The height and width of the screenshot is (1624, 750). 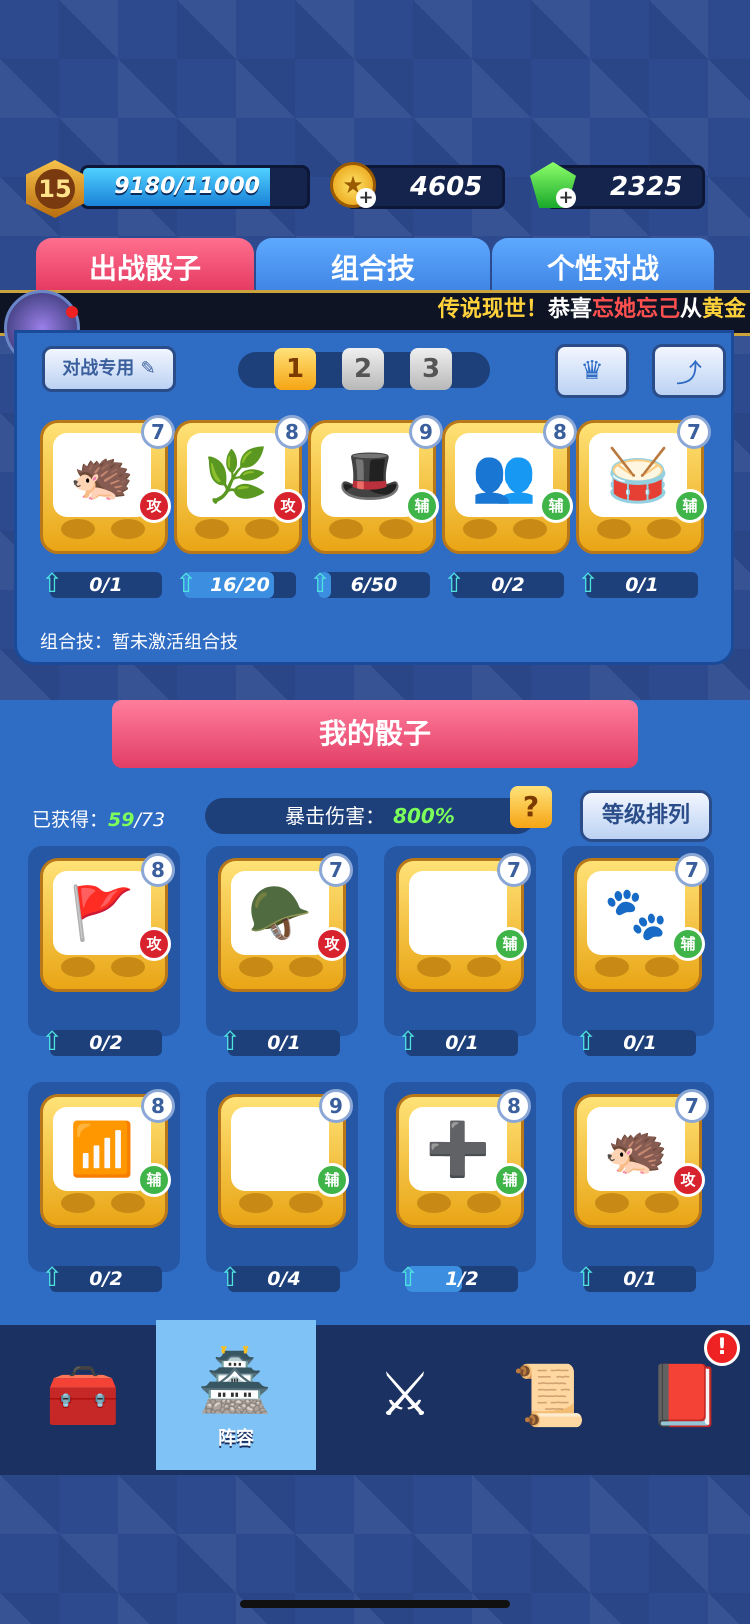 I want to click on announcement-text: 传说现世！恭喜忘她忘己从黄金, so click(x=594, y=310).